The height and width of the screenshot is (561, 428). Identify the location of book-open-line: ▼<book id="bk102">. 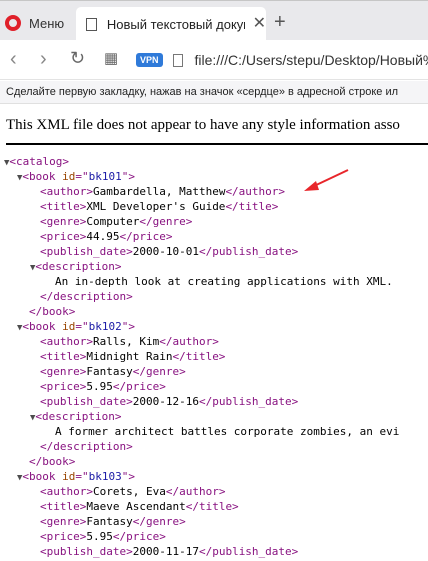
(76, 326).